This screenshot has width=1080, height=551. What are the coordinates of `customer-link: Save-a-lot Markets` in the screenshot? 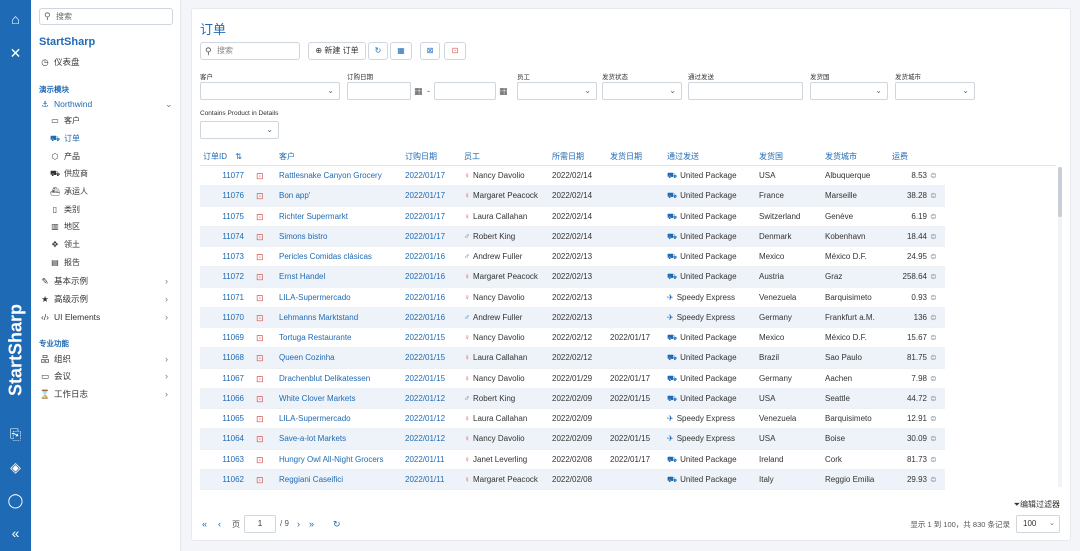 It's located at (339, 439).